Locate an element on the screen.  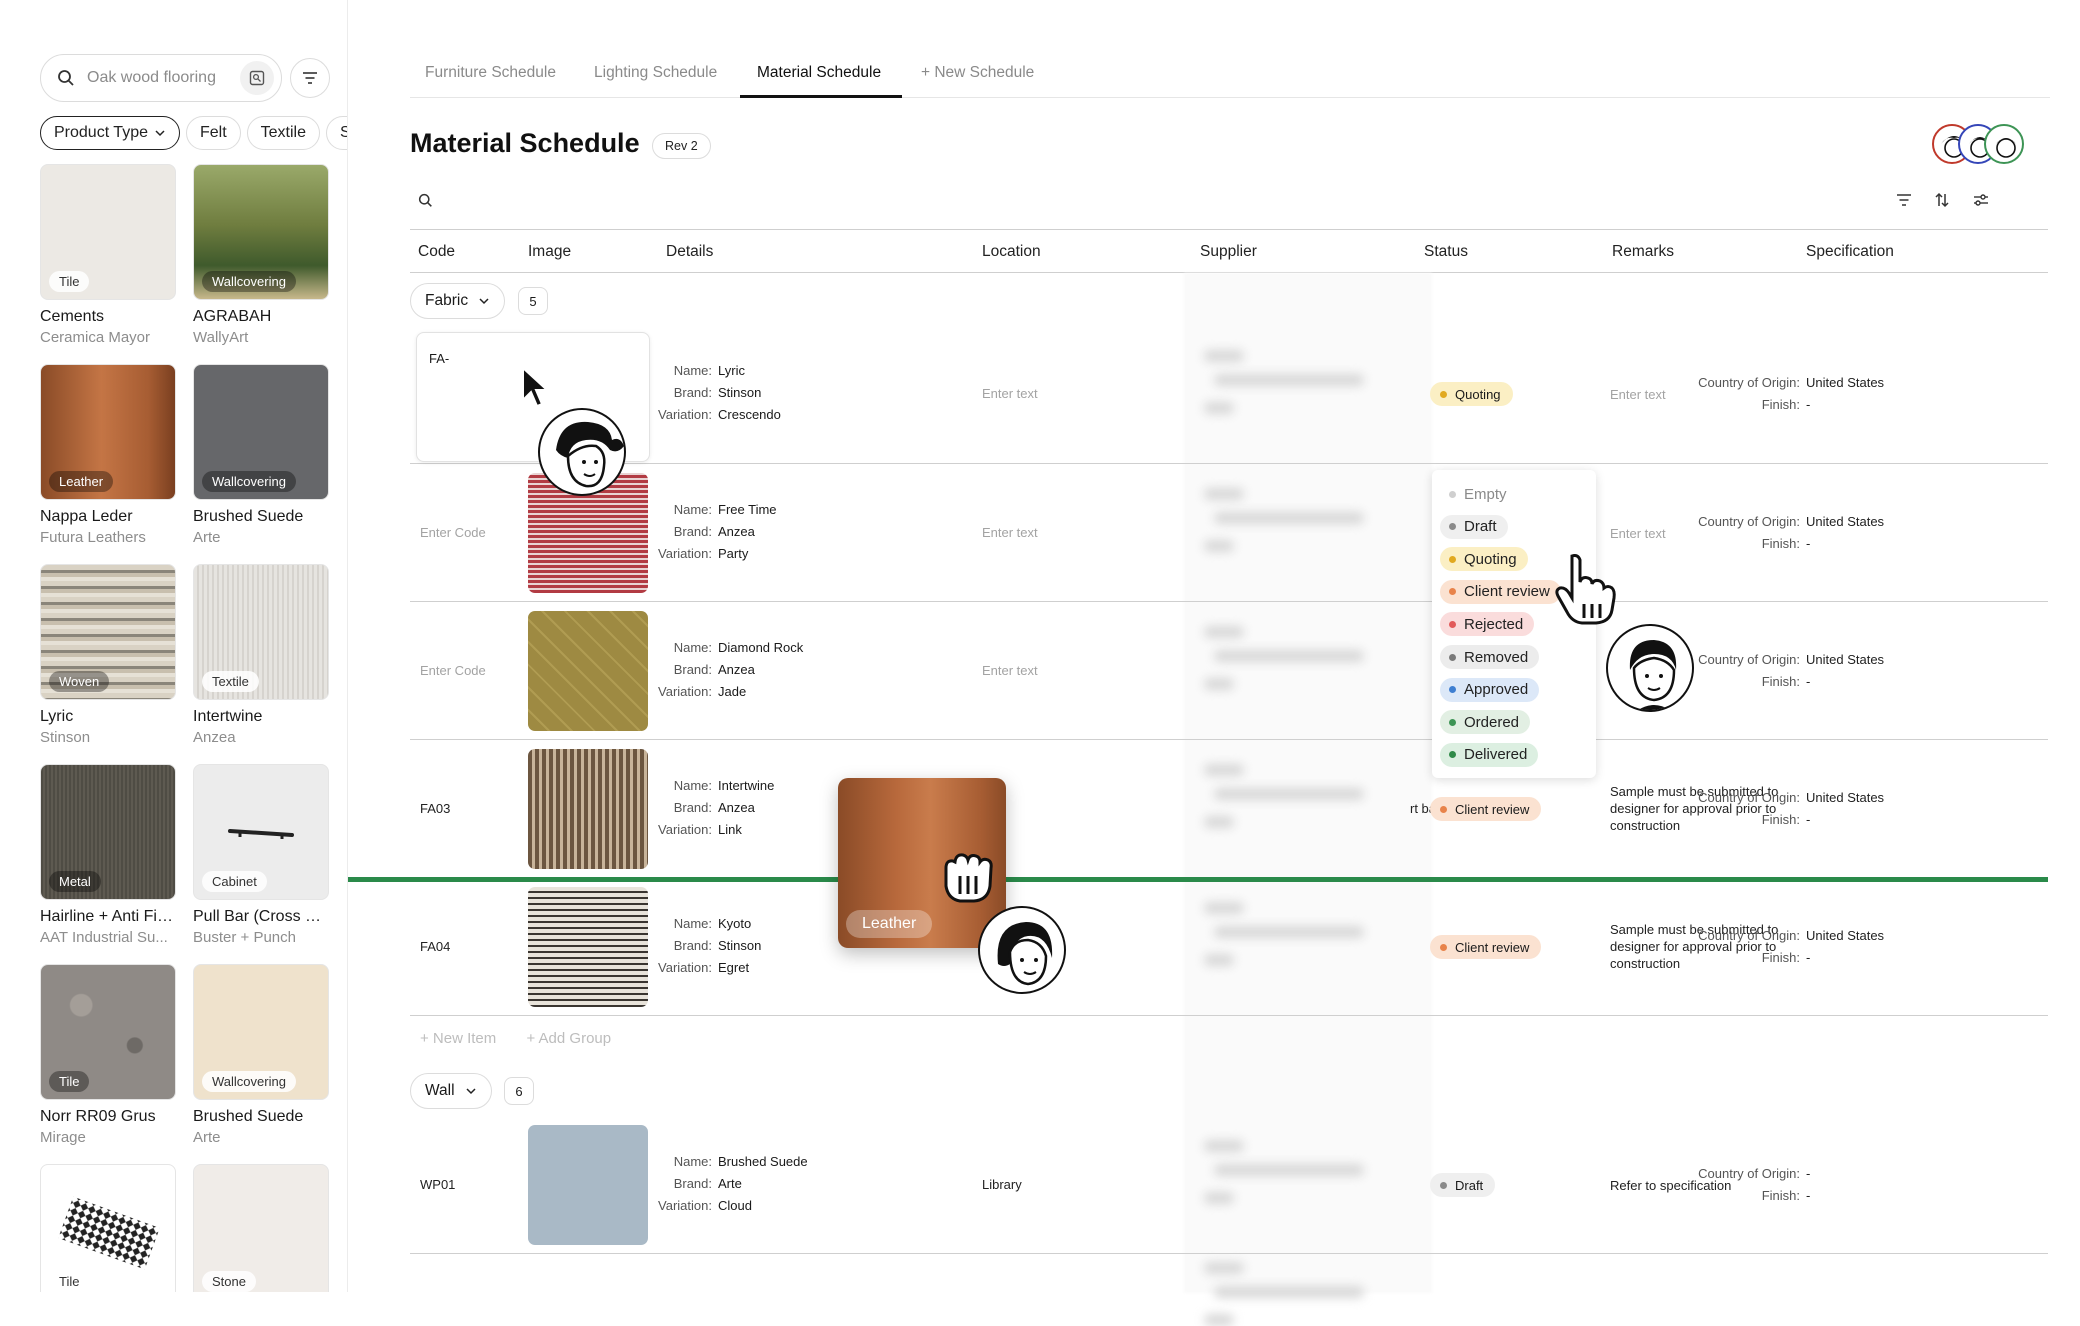
more-chip: S is located at coordinates (336, 133).